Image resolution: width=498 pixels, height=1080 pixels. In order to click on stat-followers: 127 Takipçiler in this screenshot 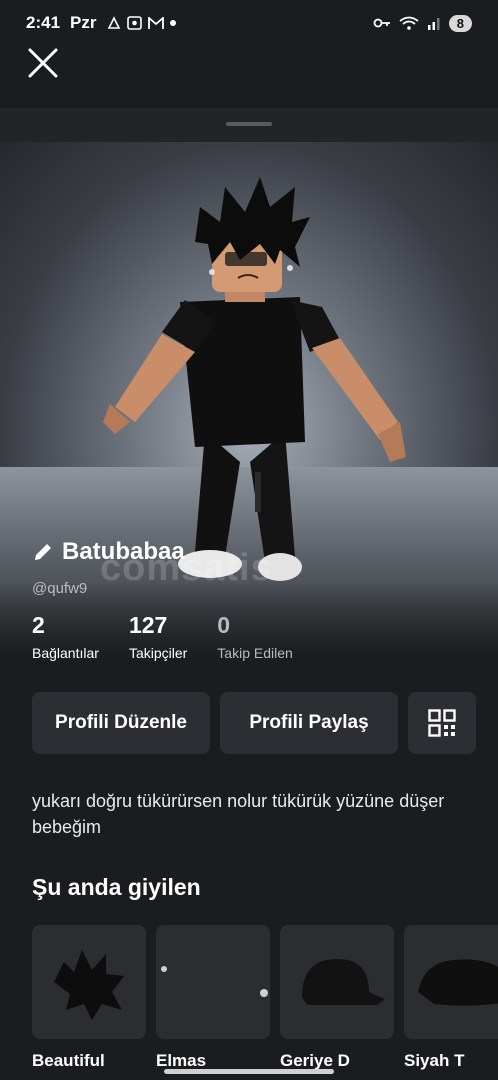, I will do `click(158, 636)`.